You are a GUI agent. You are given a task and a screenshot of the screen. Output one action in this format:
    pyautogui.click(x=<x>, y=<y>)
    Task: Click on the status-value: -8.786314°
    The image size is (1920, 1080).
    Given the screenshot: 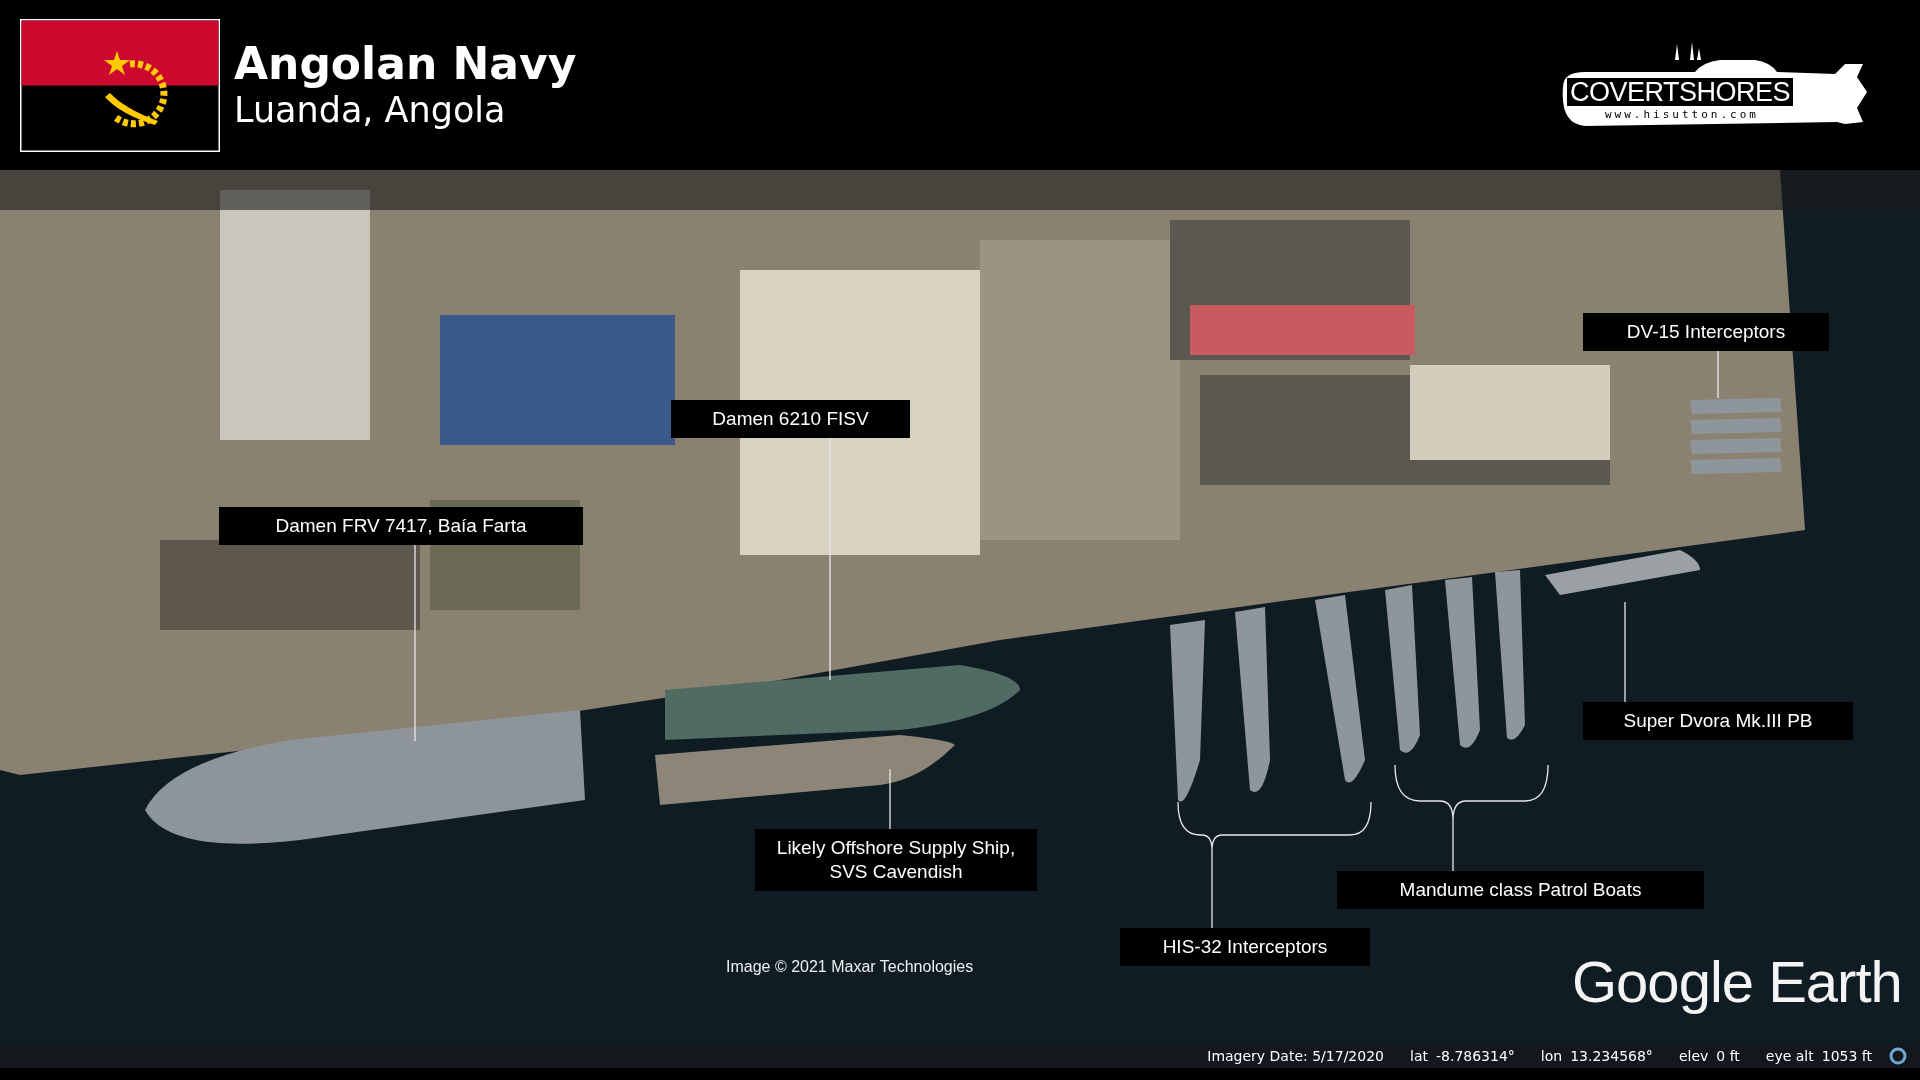 What is the action you would take?
    pyautogui.click(x=1475, y=1055)
    